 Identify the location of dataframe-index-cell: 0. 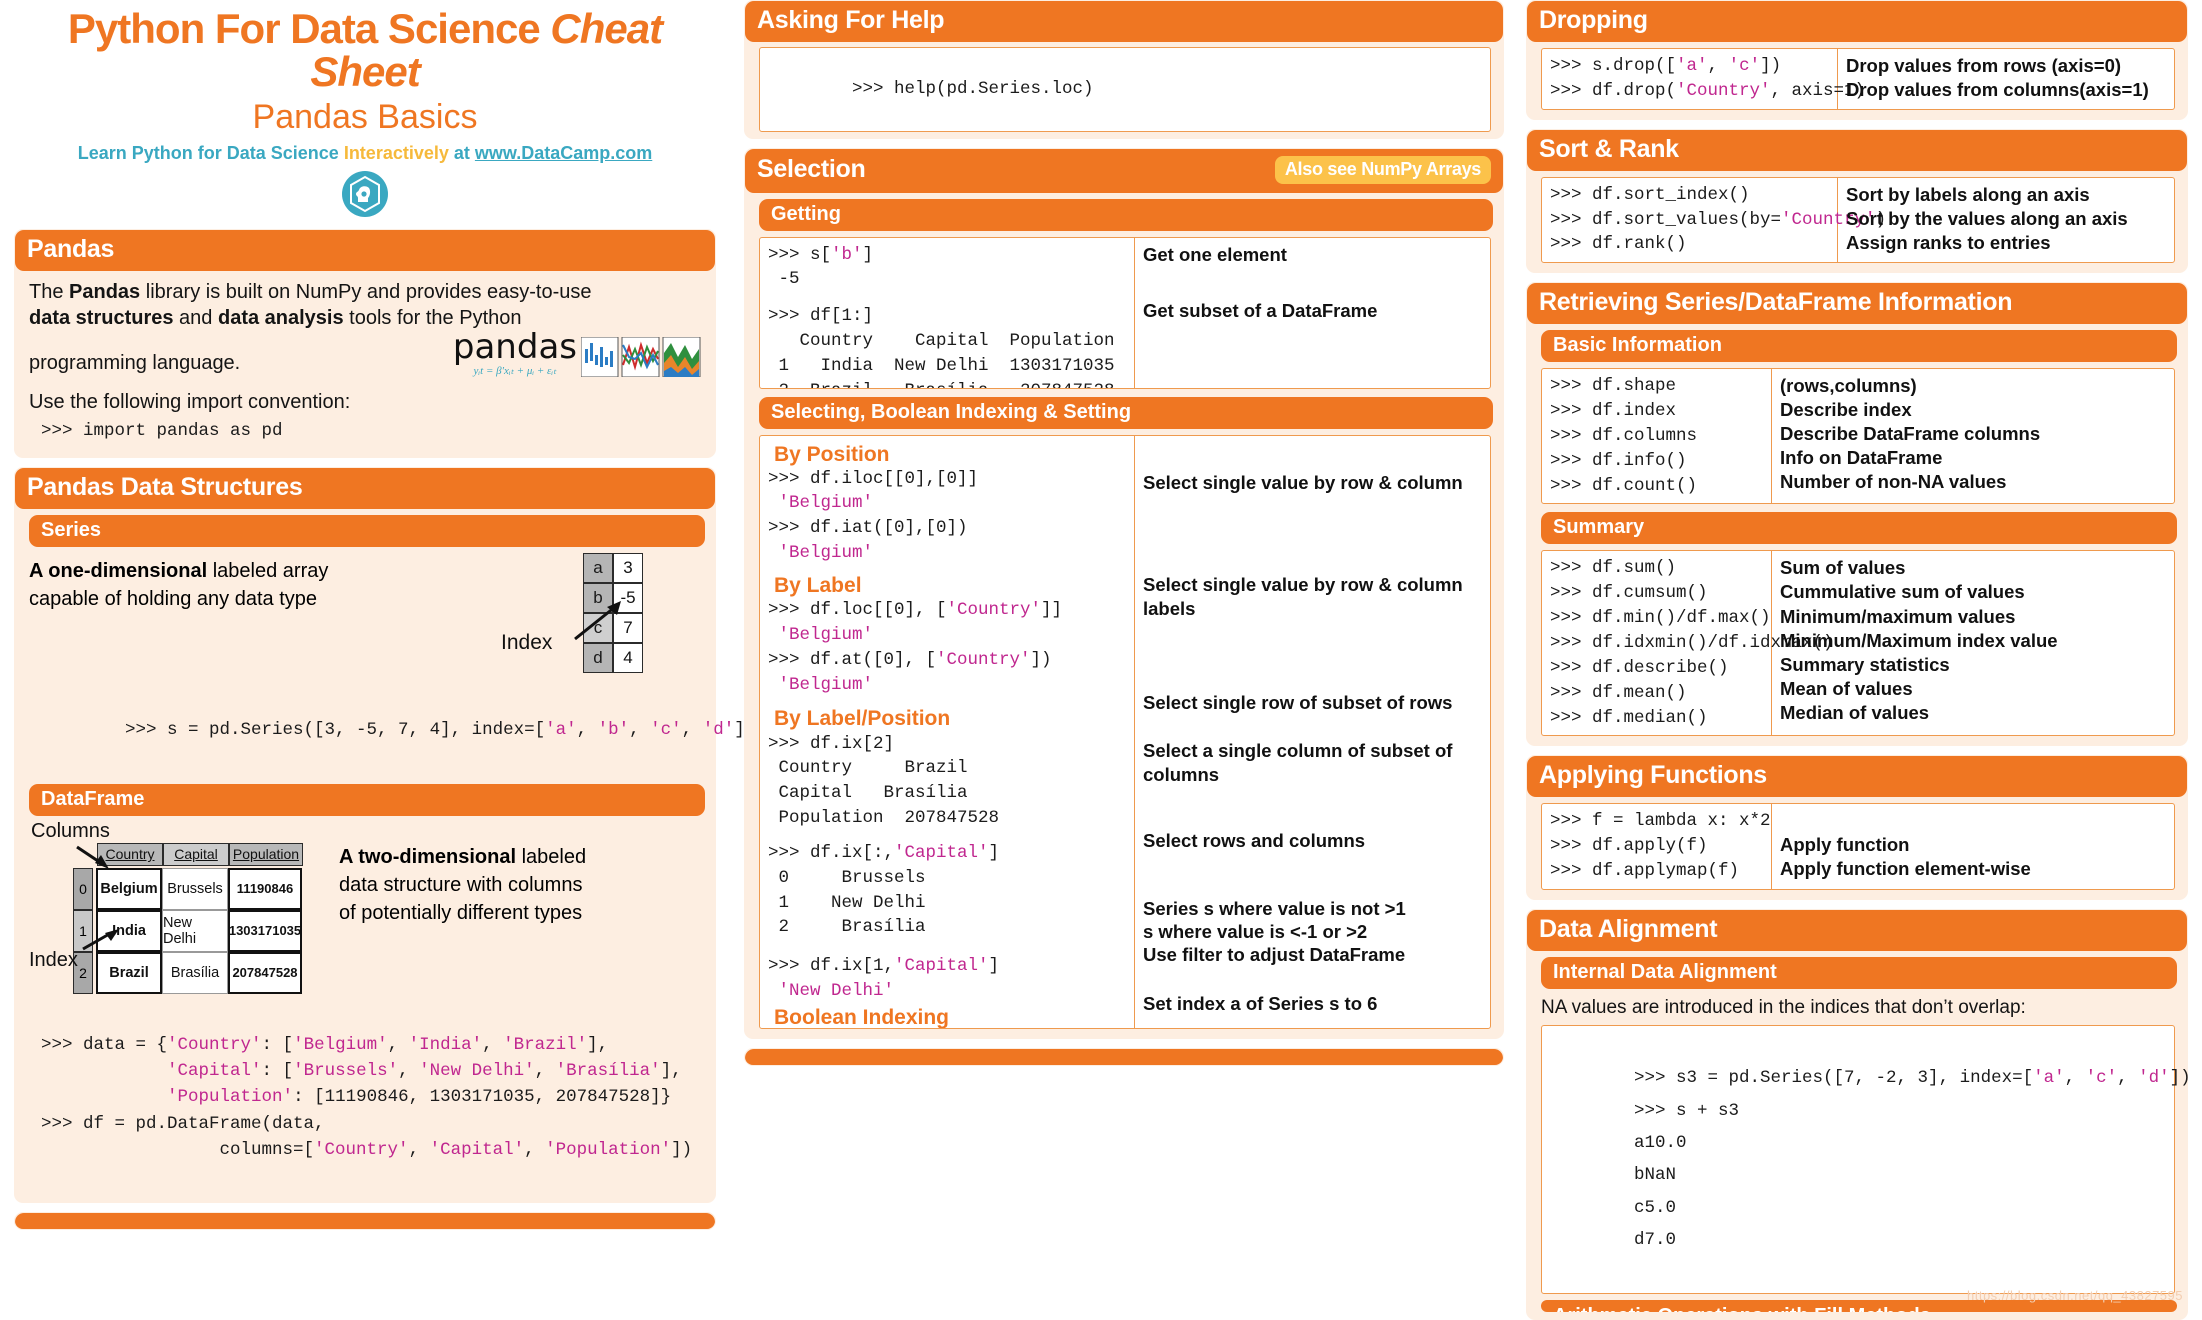
(83, 888).